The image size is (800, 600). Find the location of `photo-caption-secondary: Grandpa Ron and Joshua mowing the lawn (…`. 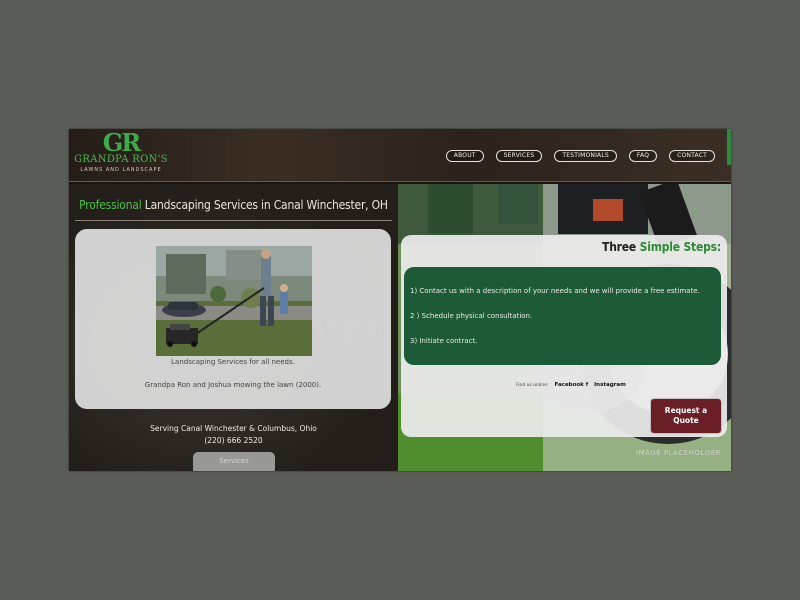

photo-caption-secondary: Grandpa Ron and Joshua mowing the lawn (… is located at coordinates (233, 385).